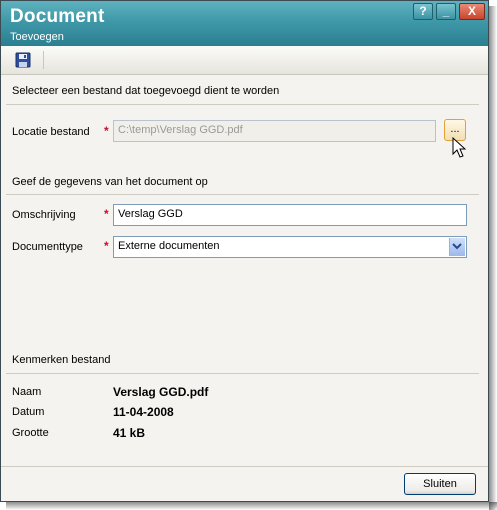 This screenshot has height=510, width=497. I want to click on toolbar-separator, so click(43, 60).